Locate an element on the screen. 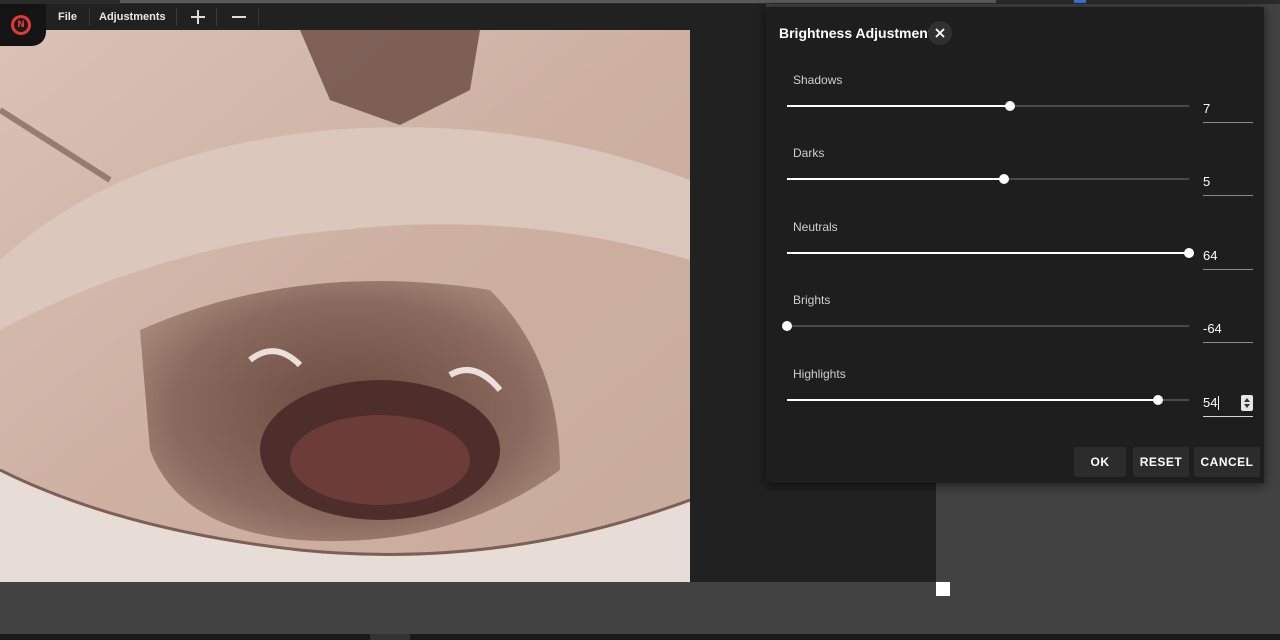 Image resolution: width=1280 pixels, height=640 pixels. brights-slider is located at coordinates (985, 326).